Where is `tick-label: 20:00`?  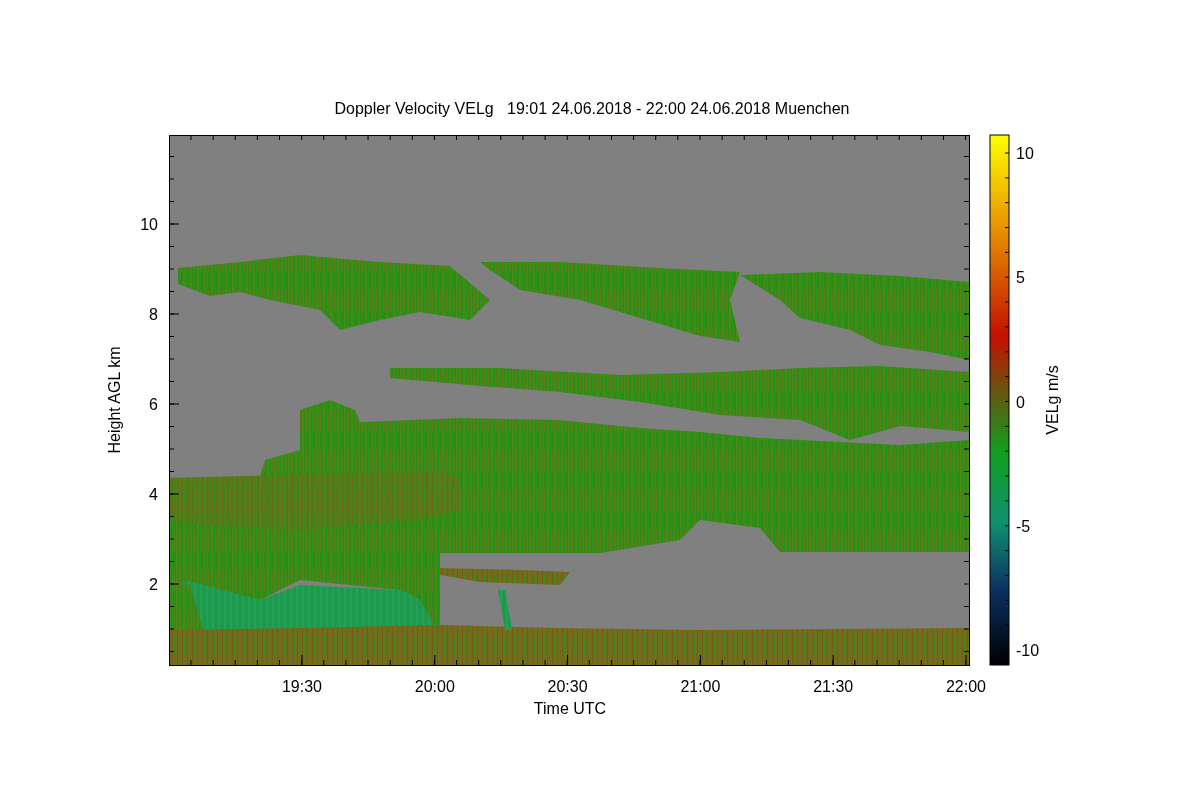
tick-label: 20:00 is located at coordinates (434, 686).